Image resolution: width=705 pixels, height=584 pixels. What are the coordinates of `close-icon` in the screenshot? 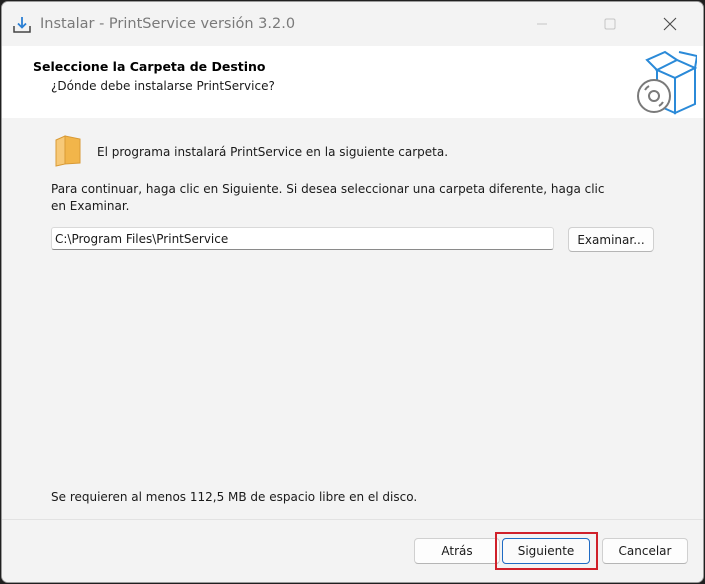 It's located at (670, 24).